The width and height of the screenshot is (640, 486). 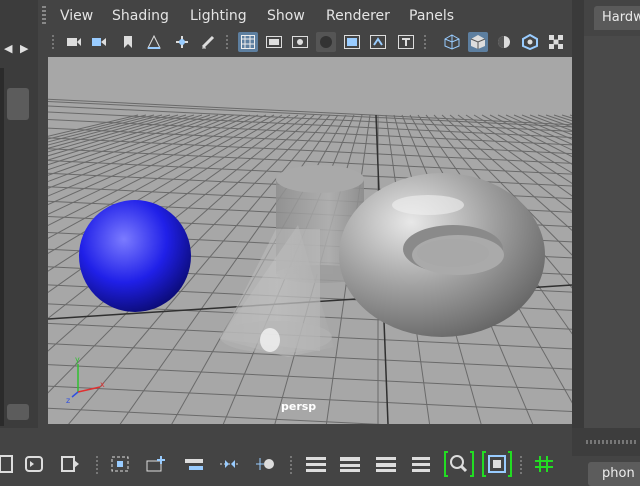 I want to click on left-scrollbar-thumb-bottom, so click(x=18, y=412).